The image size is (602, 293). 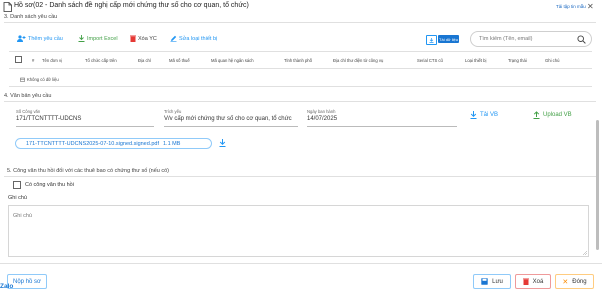 What do you see at coordinates (27, 281) in the screenshot?
I see `submit-dossier-label: Nộp hồ sơ` at bounding box center [27, 281].